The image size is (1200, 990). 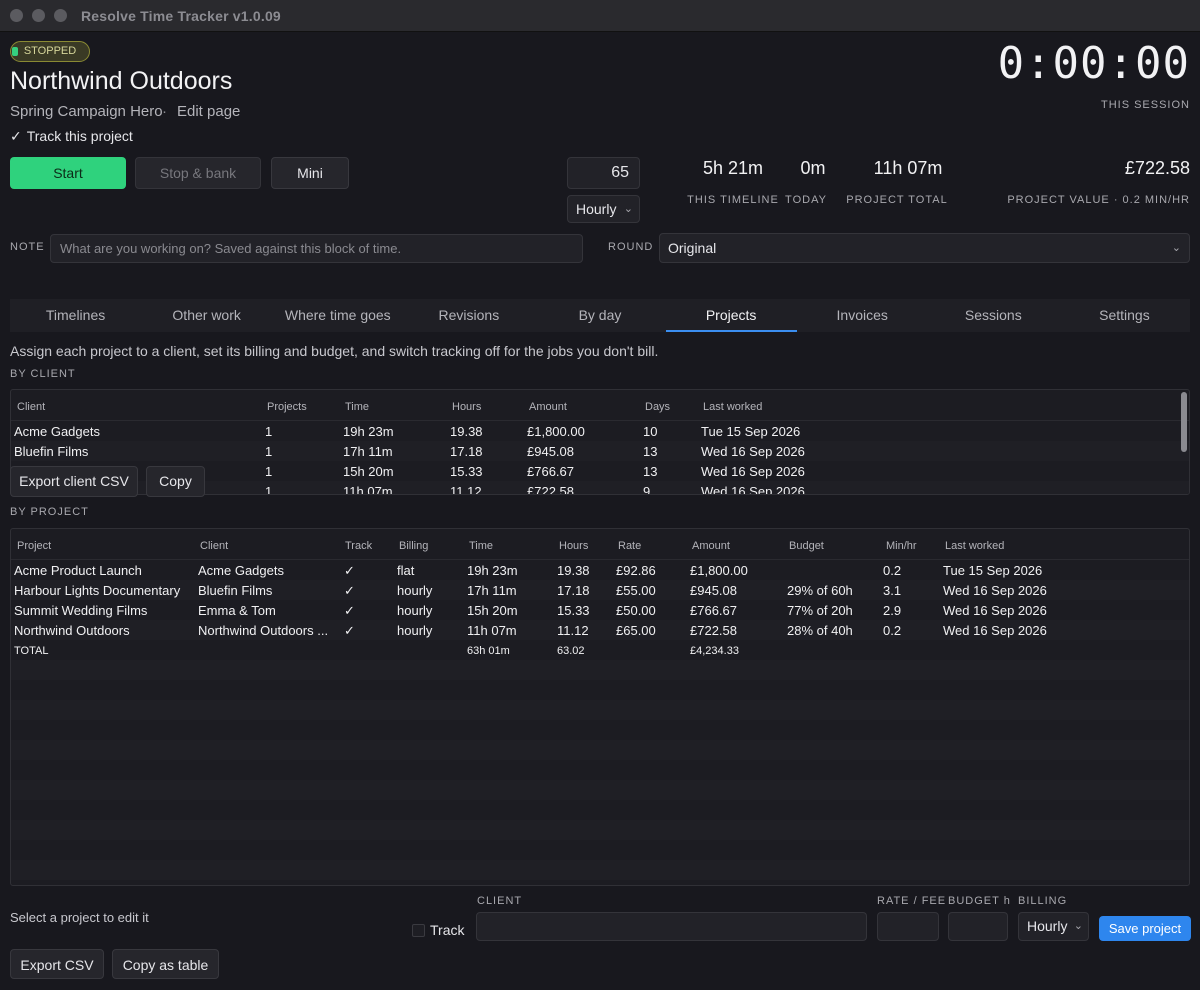 What do you see at coordinates (1124, 315) in the screenshot?
I see `tab-settings: Settings` at bounding box center [1124, 315].